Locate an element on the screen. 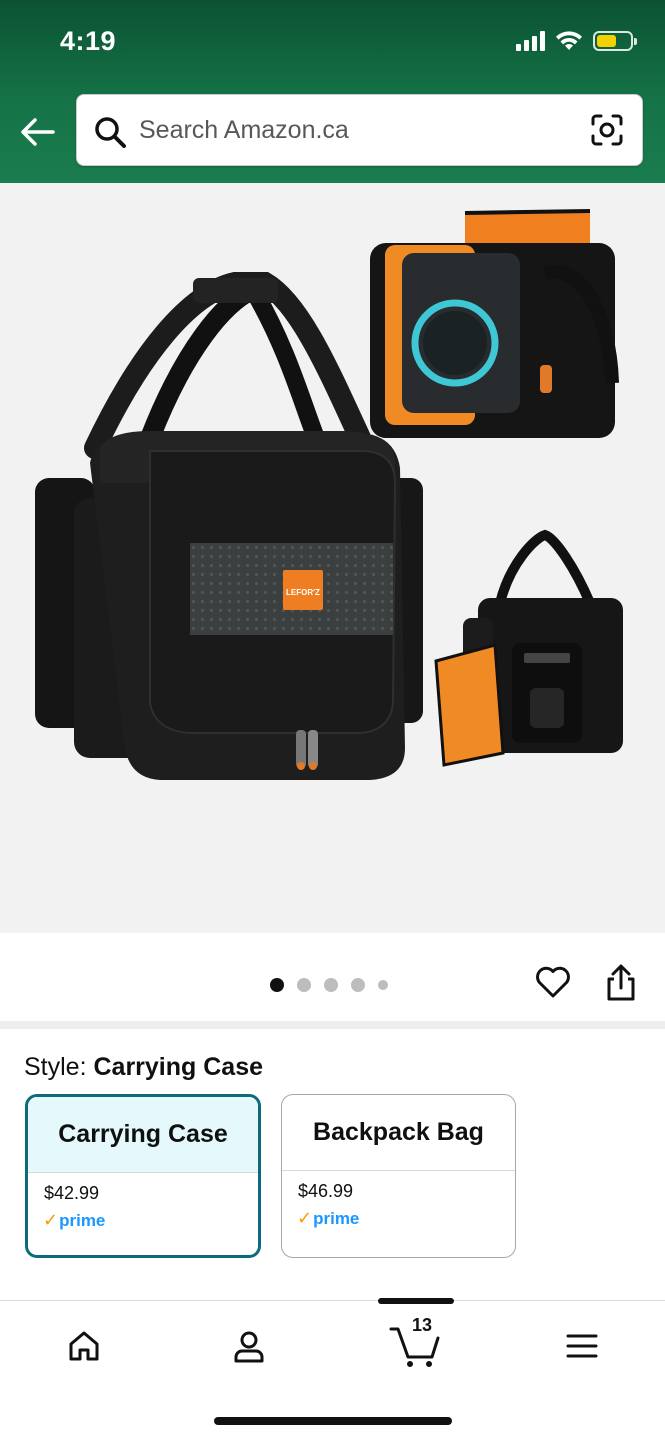 This screenshot has height=1440, width=665. account-icon is located at coordinates (249, 1347).